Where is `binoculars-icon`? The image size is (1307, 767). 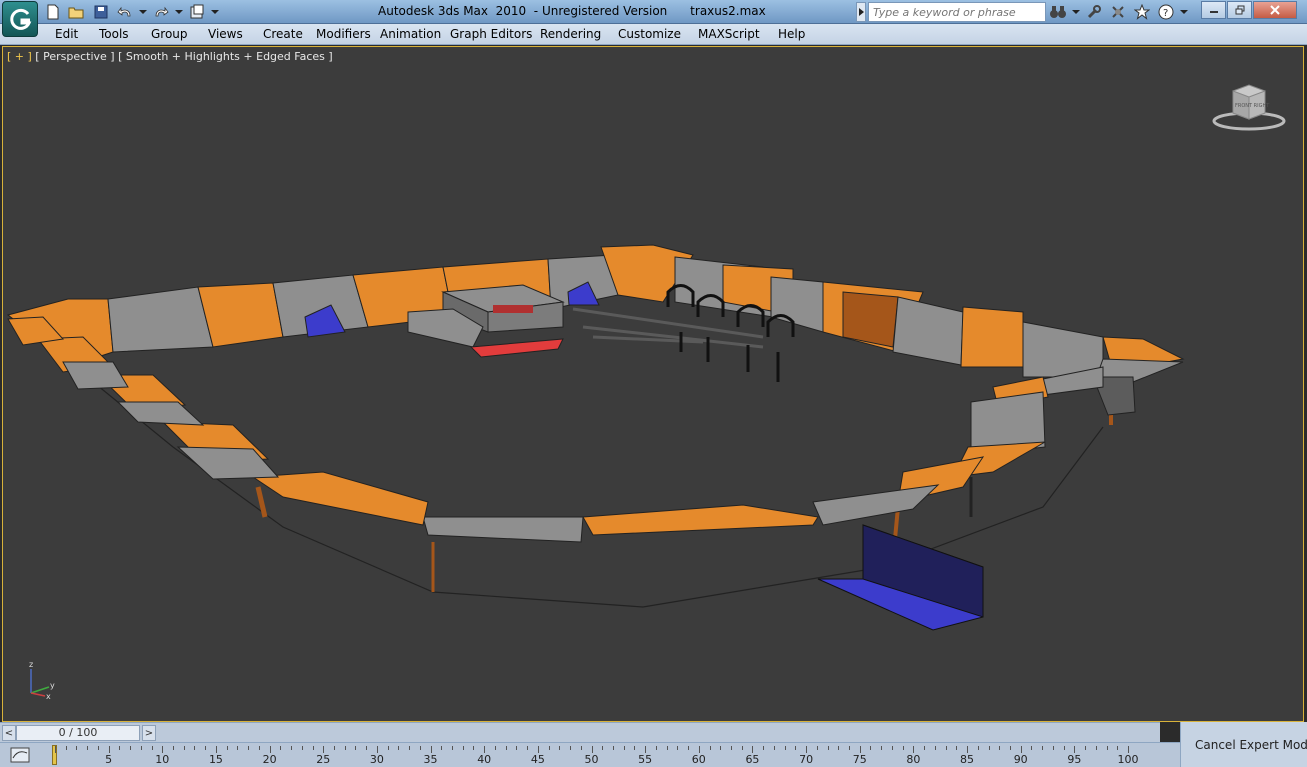 binoculars-icon is located at coordinates (1058, 12).